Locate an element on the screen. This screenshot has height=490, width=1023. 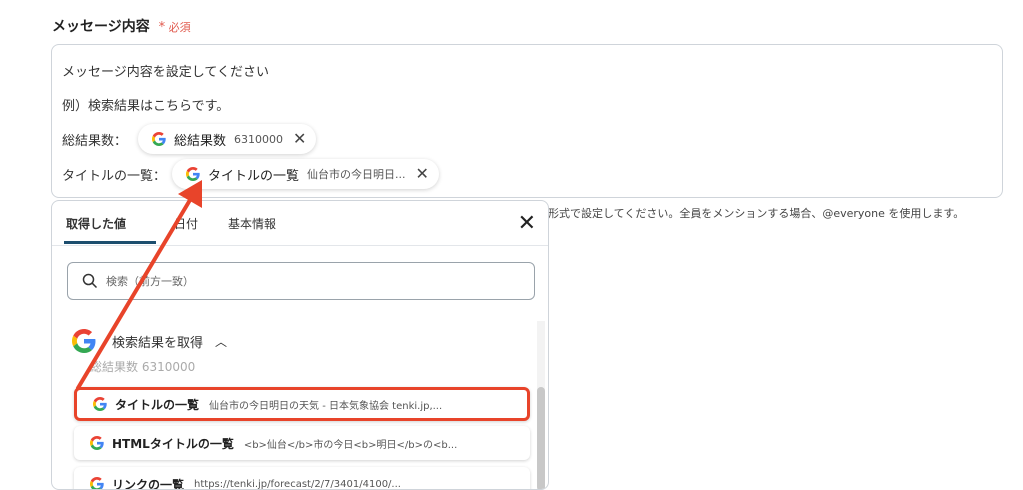
required-label: 必須 is located at coordinates (180, 27).